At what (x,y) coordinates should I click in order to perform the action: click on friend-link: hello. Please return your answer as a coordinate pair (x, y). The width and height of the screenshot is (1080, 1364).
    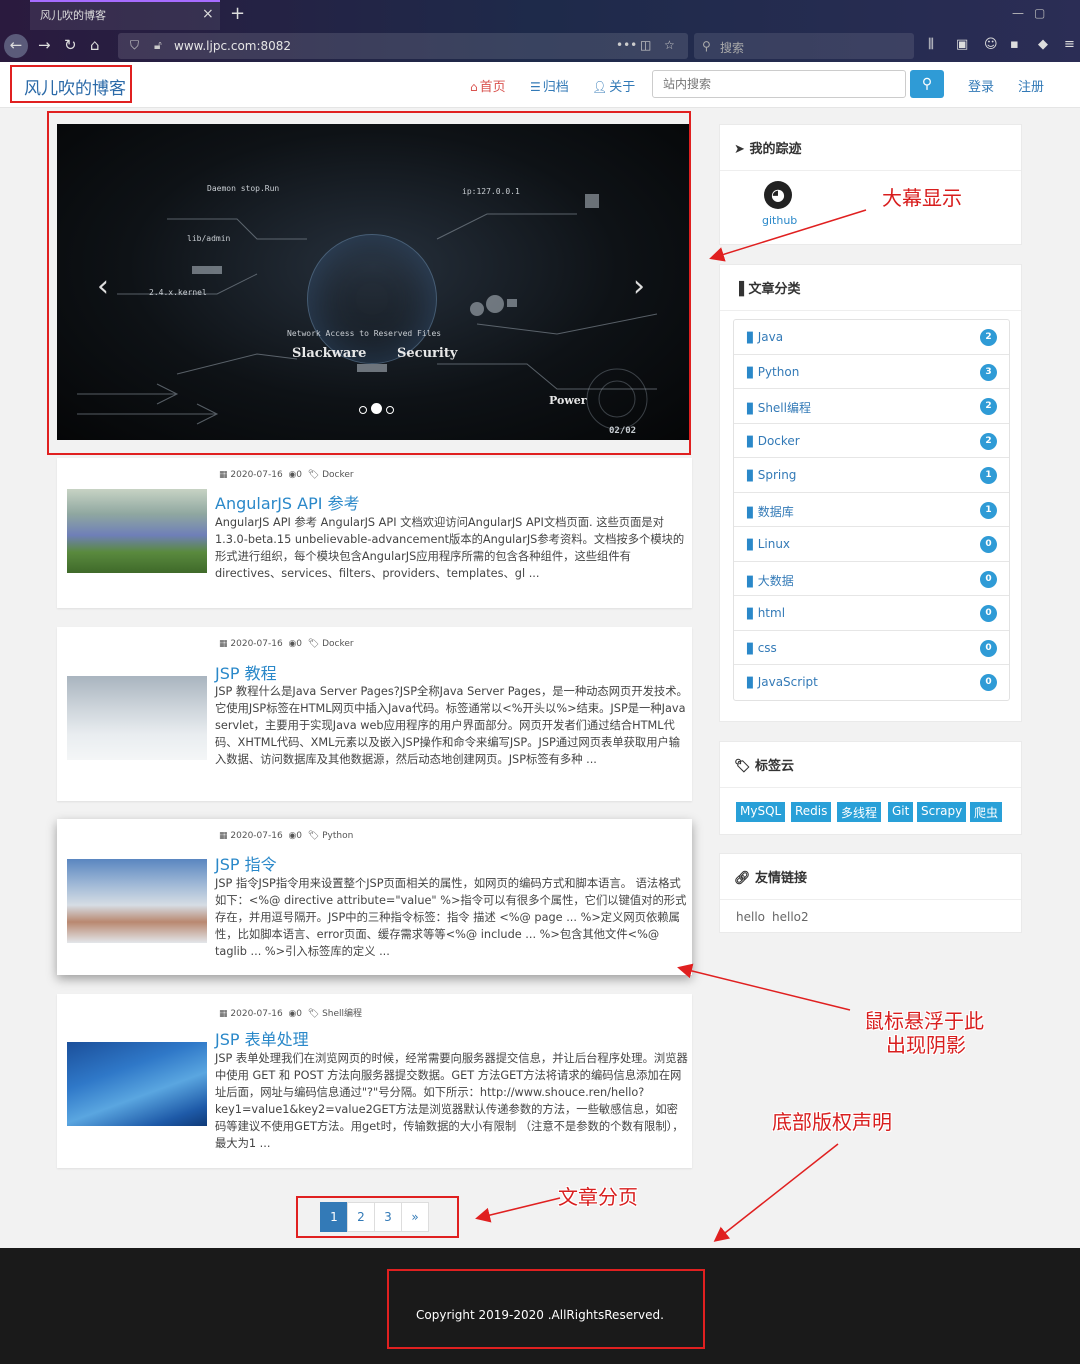
    Looking at the image, I should click on (750, 917).